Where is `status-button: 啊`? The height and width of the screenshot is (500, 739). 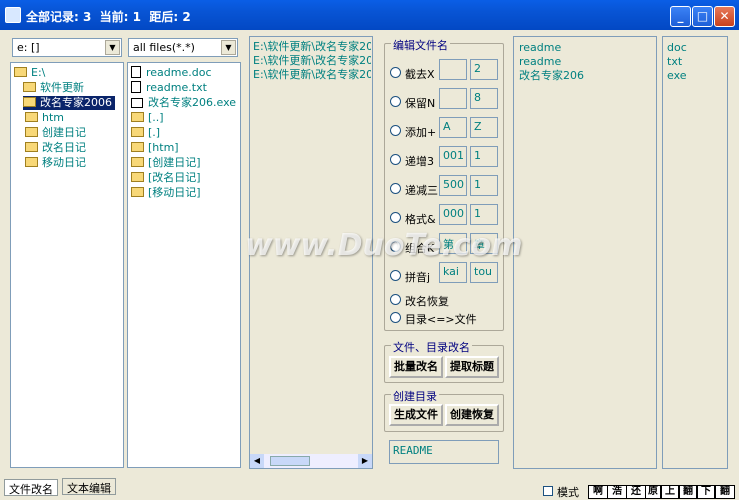 status-button: 啊 is located at coordinates (598, 492).